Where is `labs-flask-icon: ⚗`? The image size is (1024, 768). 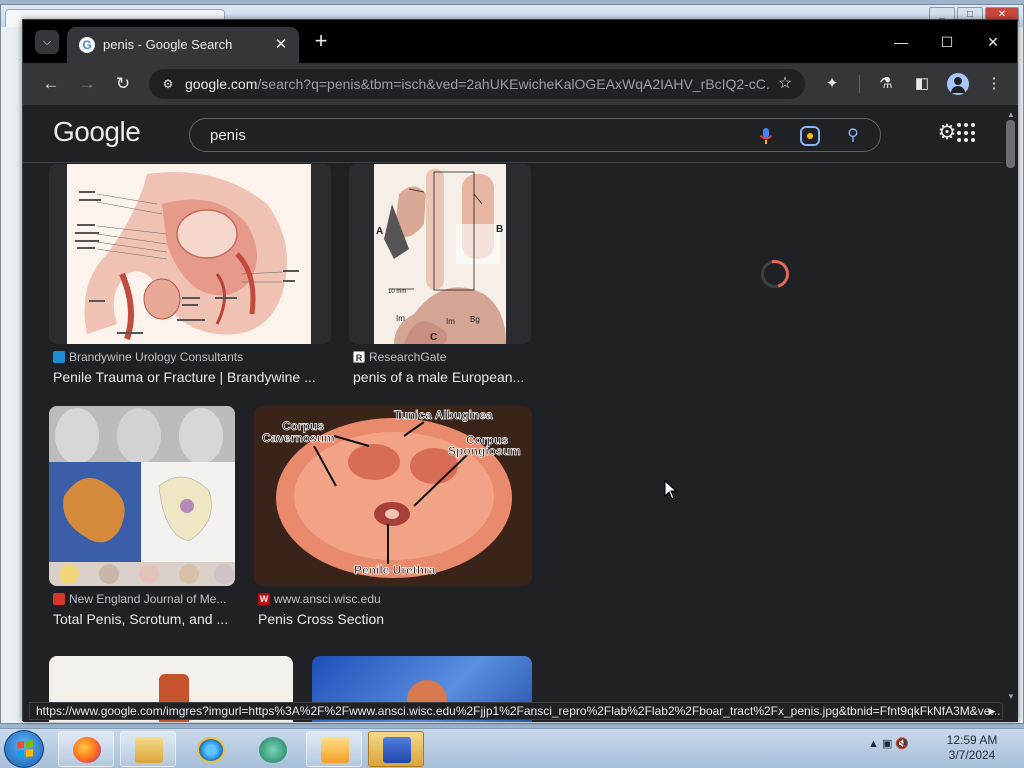
labs-flask-icon: ⚗ is located at coordinates (886, 84).